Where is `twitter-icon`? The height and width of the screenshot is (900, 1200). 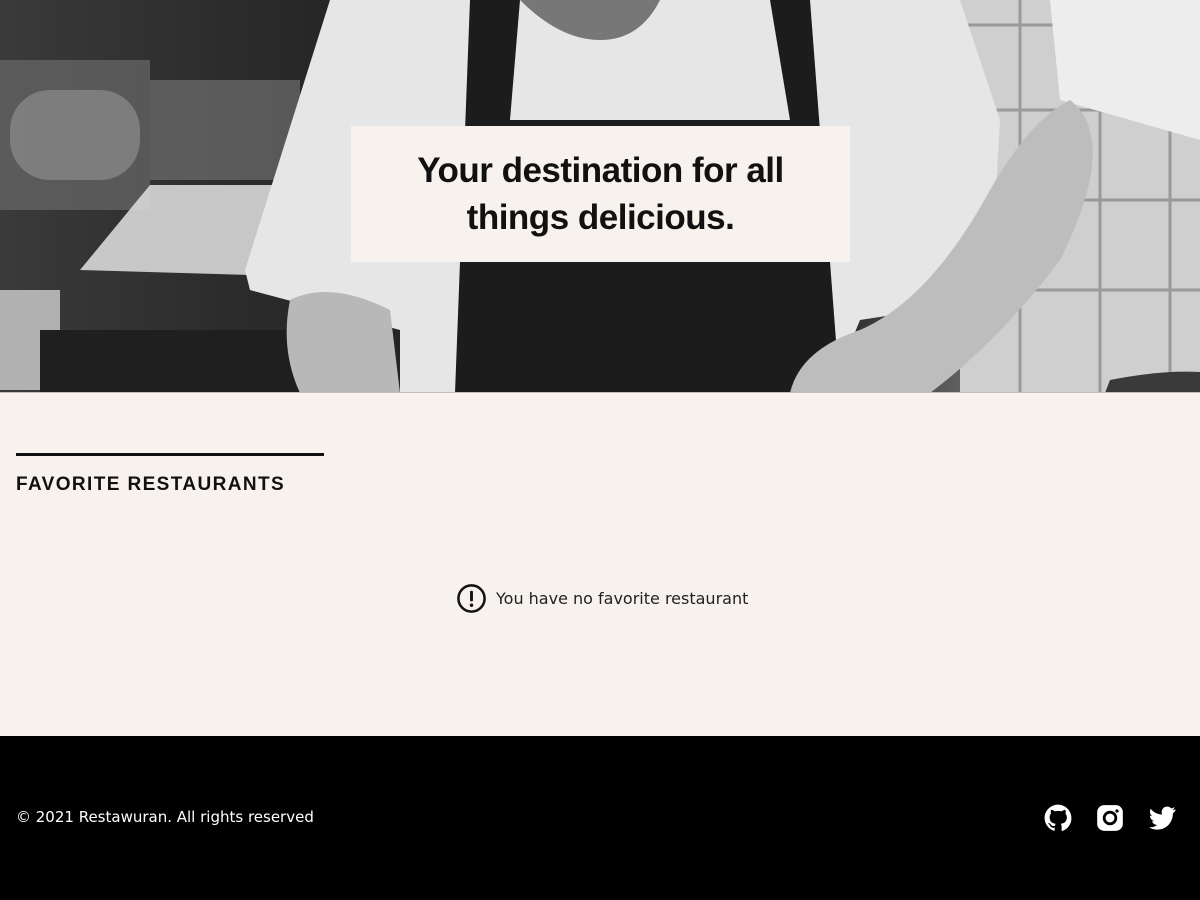 twitter-icon is located at coordinates (1162, 818).